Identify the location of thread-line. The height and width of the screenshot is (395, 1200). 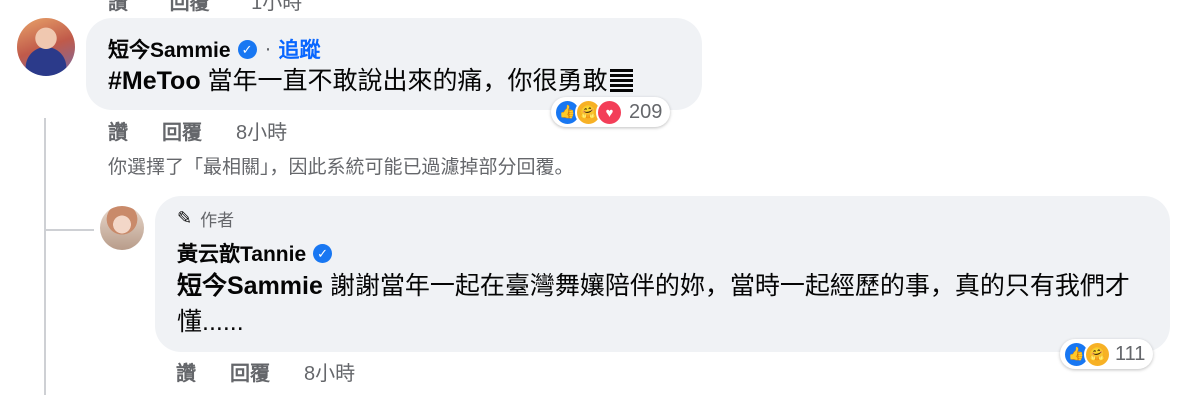
(45, 256).